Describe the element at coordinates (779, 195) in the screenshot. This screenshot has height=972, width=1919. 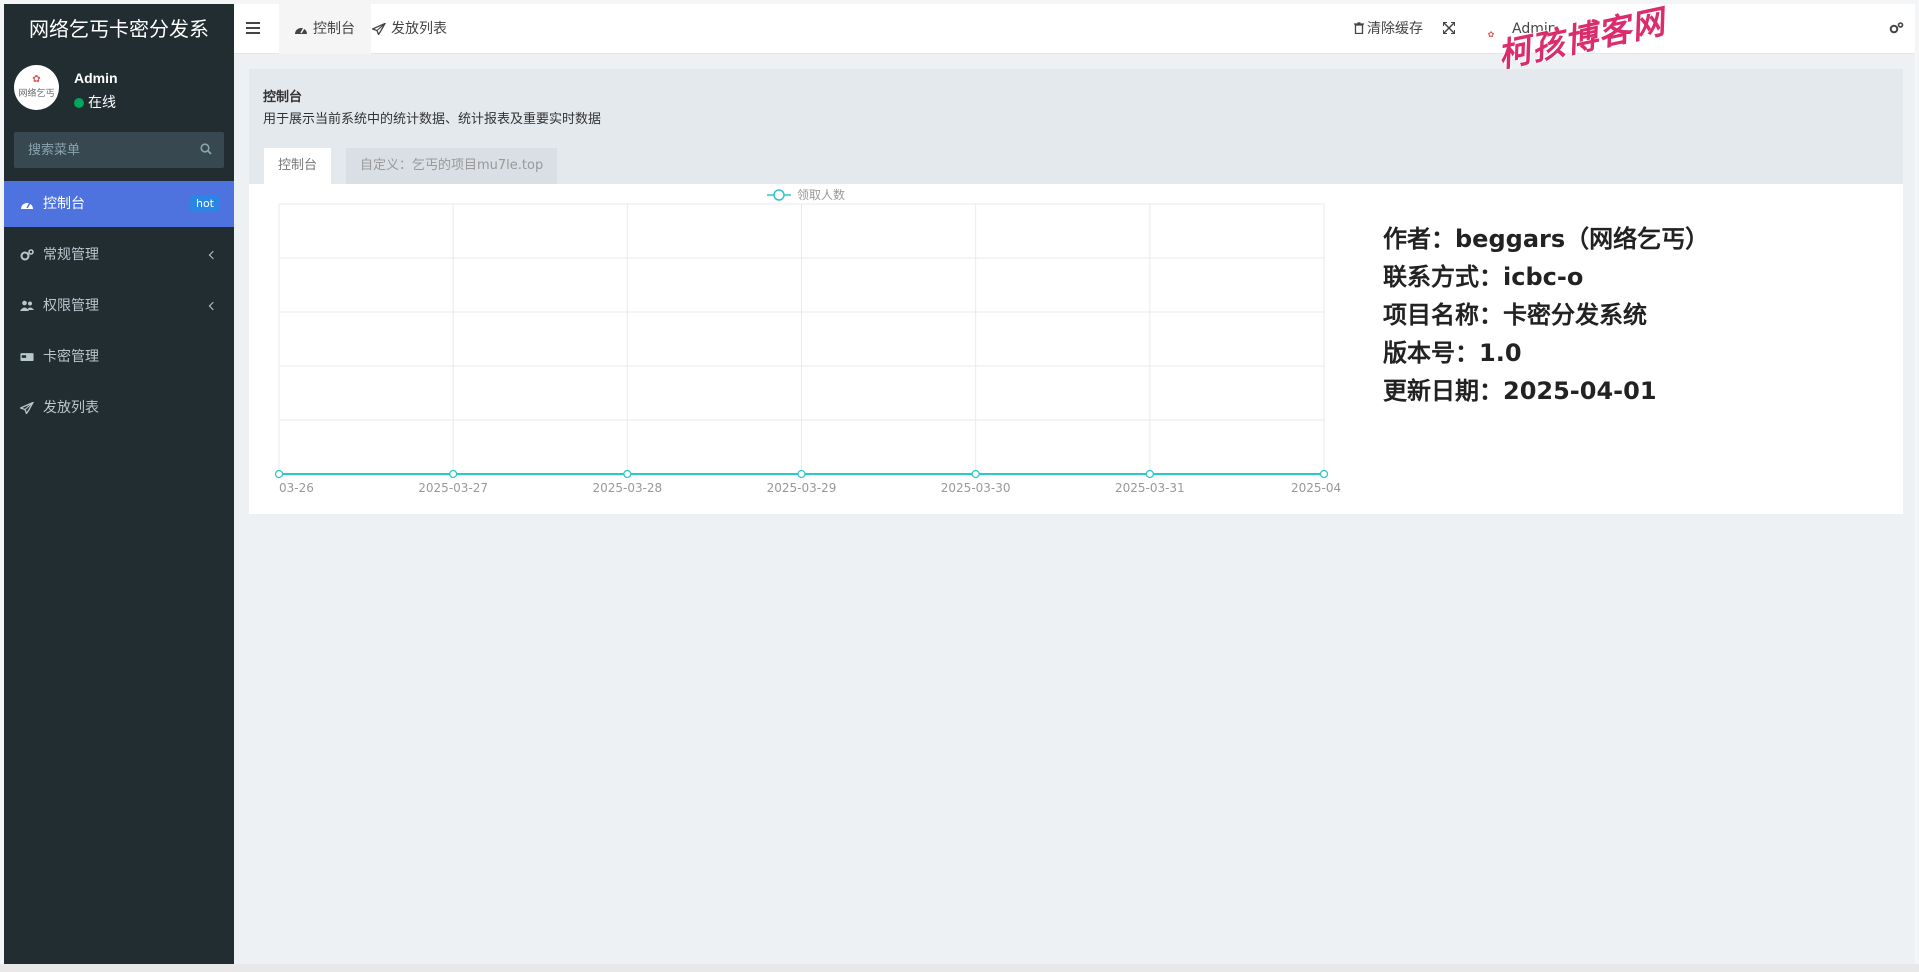
I see `legend-marker` at that location.